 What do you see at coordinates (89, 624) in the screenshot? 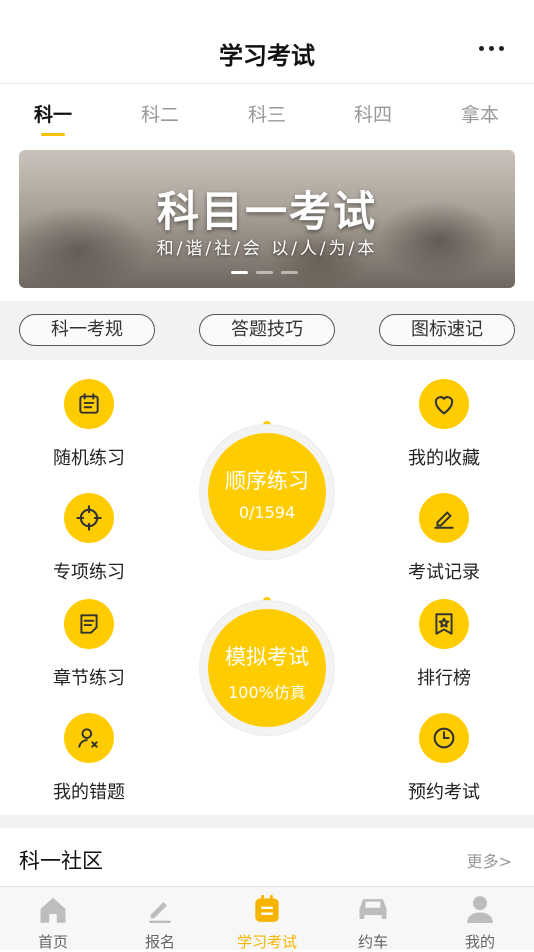
I see `document-icon` at bounding box center [89, 624].